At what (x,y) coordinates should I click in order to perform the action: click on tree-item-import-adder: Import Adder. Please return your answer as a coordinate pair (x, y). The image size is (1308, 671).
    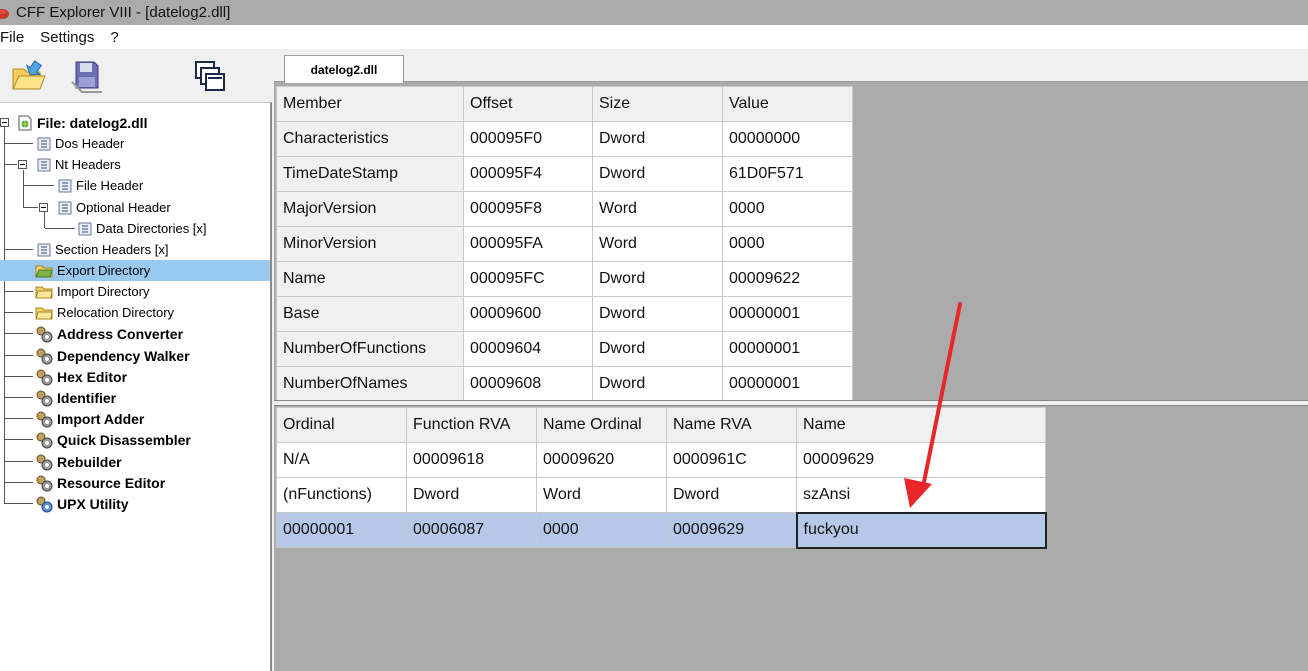
    Looking at the image, I should click on (89, 418).